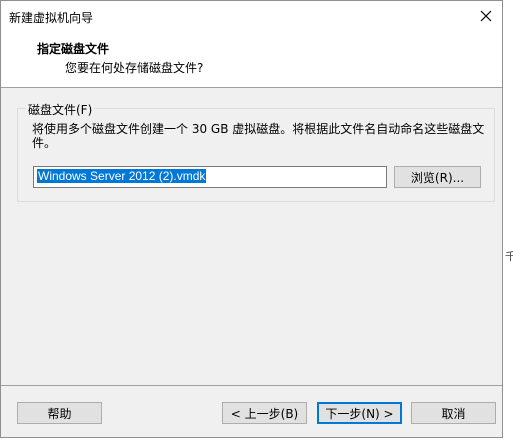  Describe the element at coordinates (134, 68) in the screenshot. I see `page-subtitle: 您要在何处存储磁盘文件?` at that location.